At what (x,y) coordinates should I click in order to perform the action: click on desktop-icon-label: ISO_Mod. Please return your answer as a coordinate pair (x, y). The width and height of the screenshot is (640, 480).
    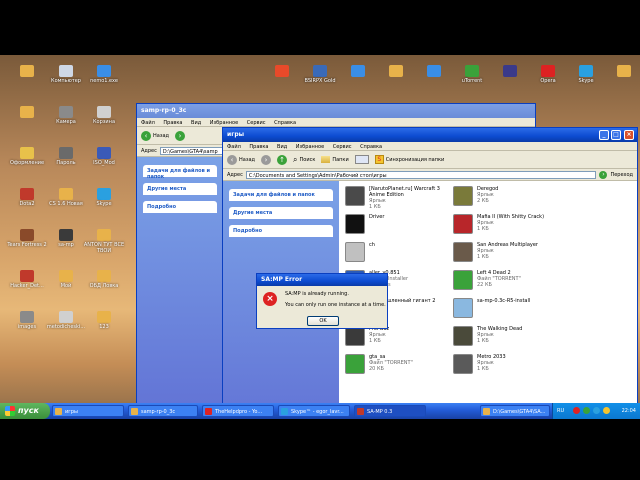
    Looking at the image, I should click on (104, 163).